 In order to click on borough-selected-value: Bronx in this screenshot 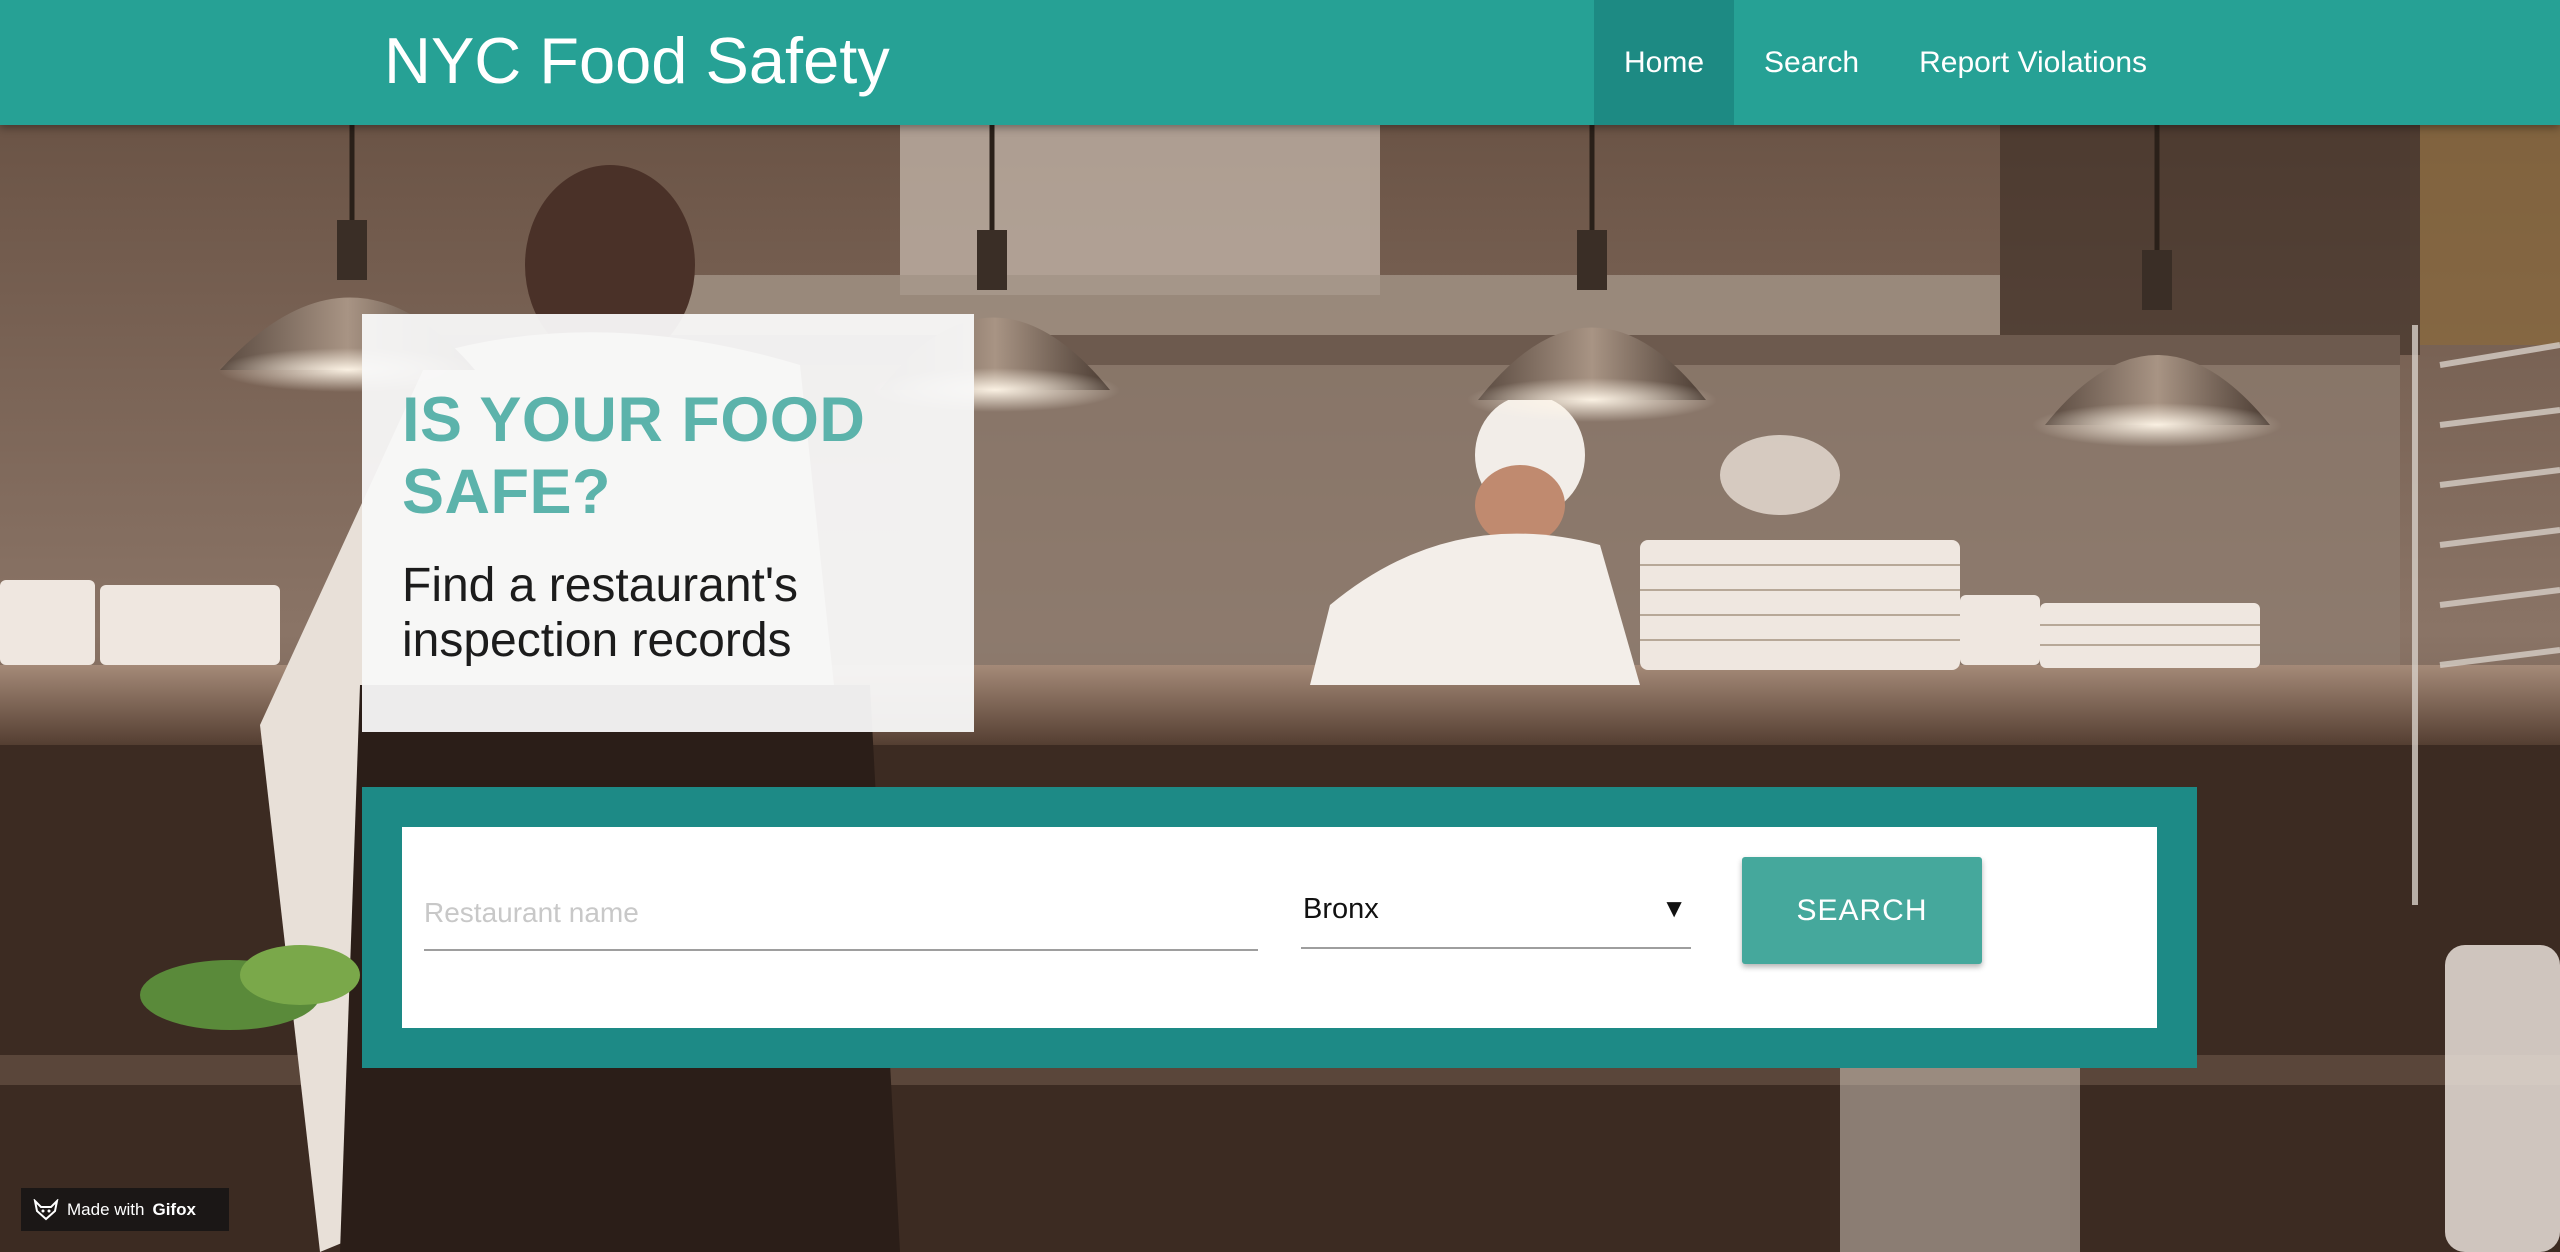, I will do `click(1341, 909)`.